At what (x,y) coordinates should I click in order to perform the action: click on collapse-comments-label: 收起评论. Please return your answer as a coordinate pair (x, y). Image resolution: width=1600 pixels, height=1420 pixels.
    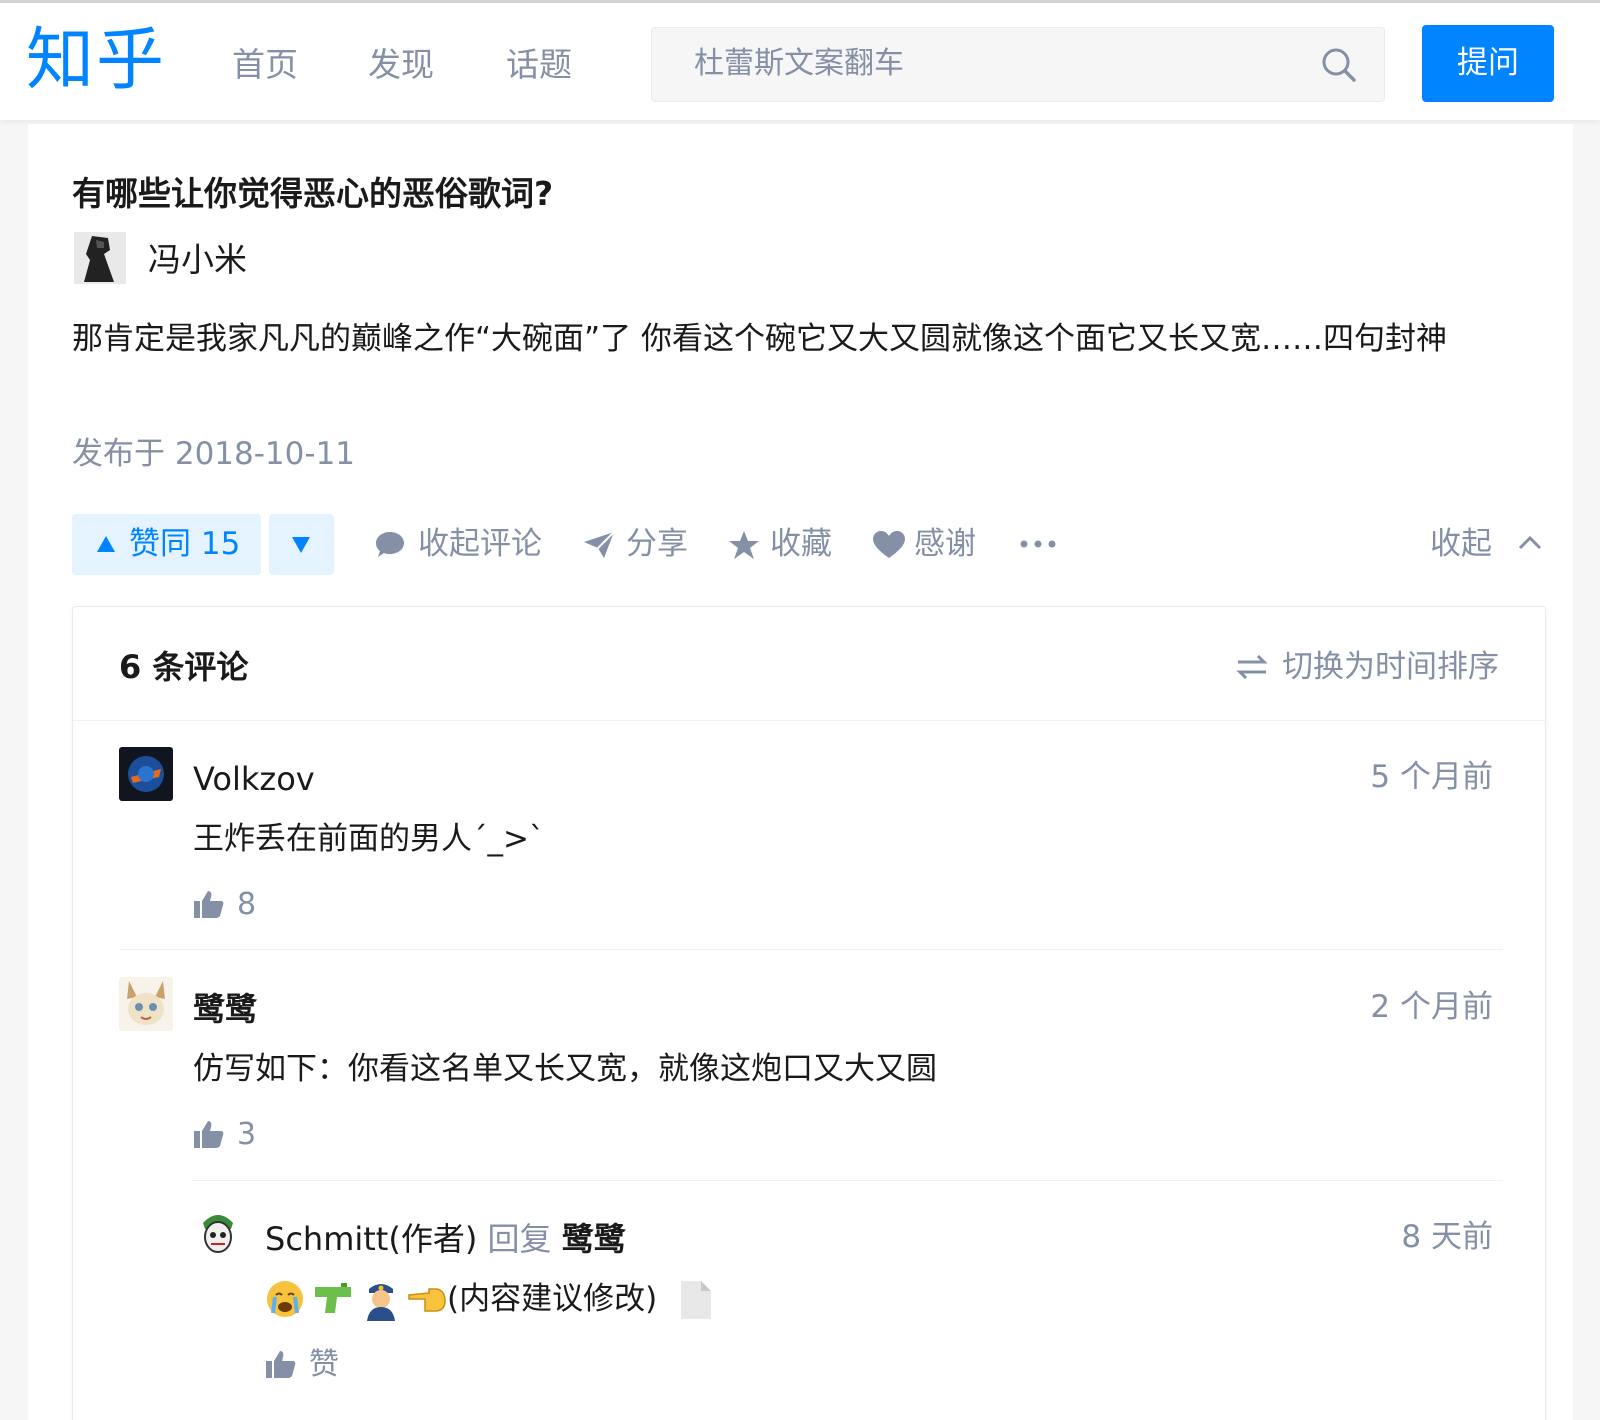
    Looking at the image, I should click on (480, 544).